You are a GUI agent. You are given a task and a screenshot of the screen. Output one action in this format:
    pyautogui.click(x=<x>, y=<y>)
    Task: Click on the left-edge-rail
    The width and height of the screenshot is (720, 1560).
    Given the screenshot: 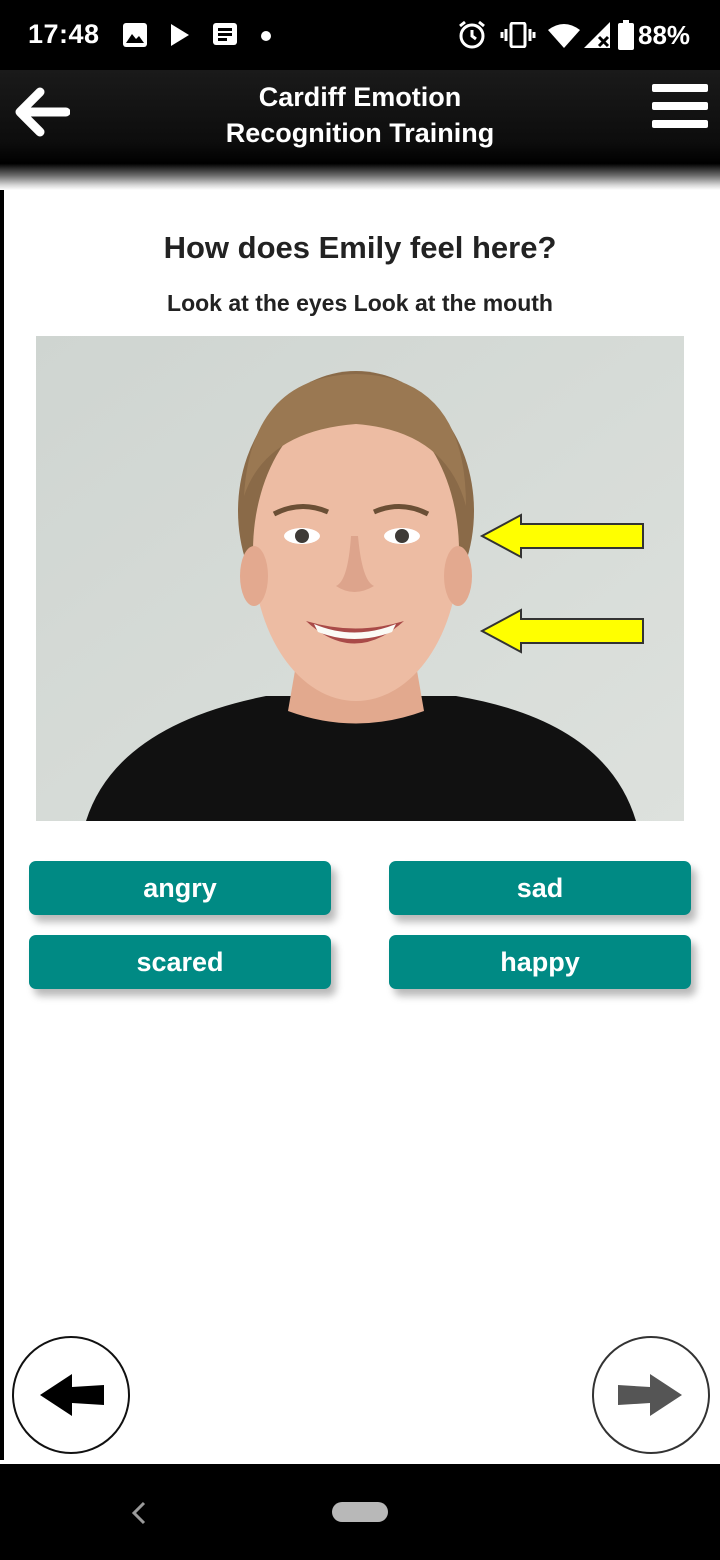 What is the action you would take?
    pyautogui.click(x=2, y=825)
    